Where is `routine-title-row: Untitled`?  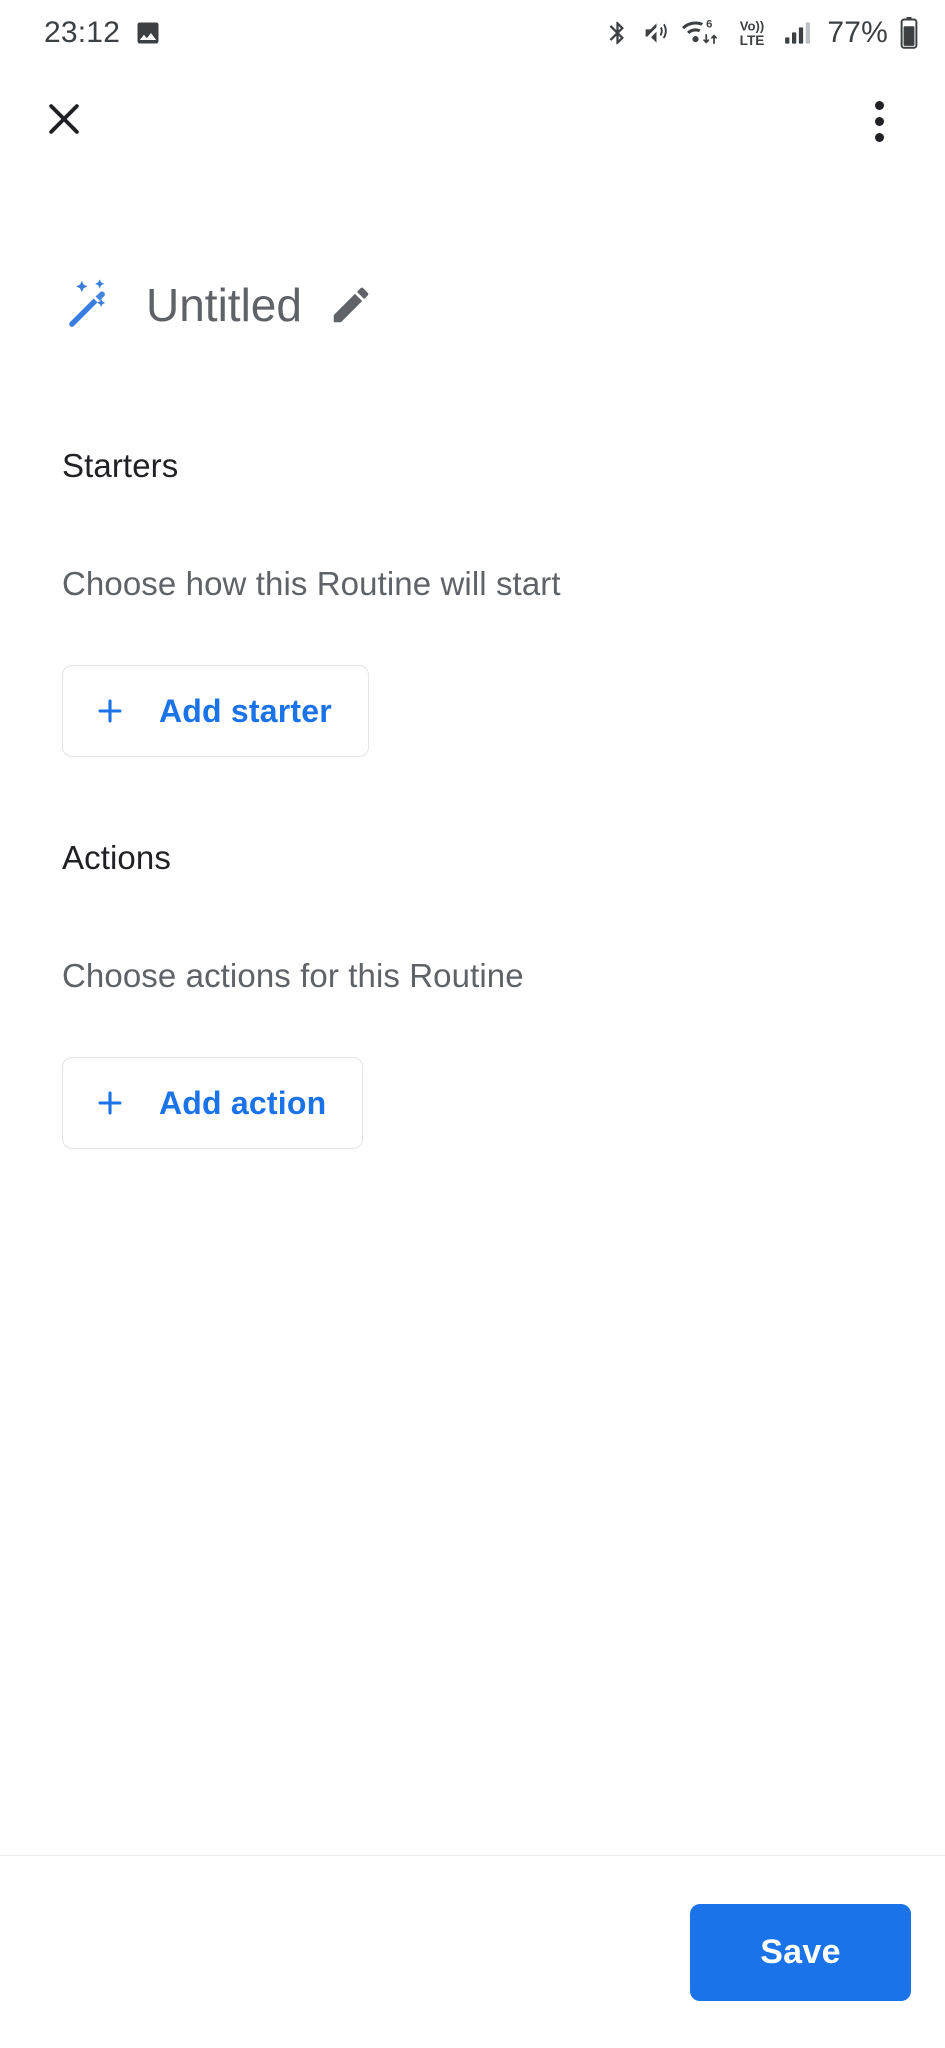 routine-title-row: Untitled is located at coordinates (472, 255).